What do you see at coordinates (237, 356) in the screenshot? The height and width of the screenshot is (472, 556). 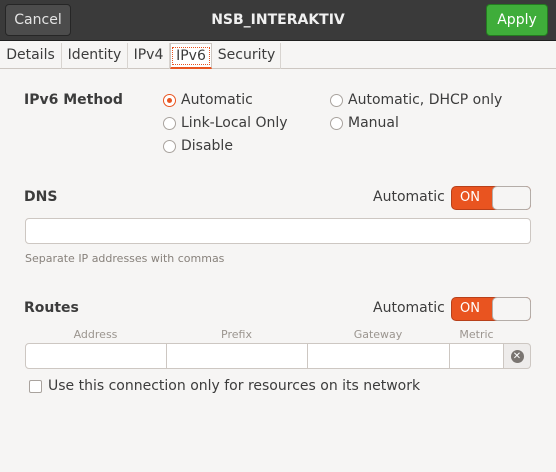 I see `route-prefix-input` at bounding box center [237, 356].